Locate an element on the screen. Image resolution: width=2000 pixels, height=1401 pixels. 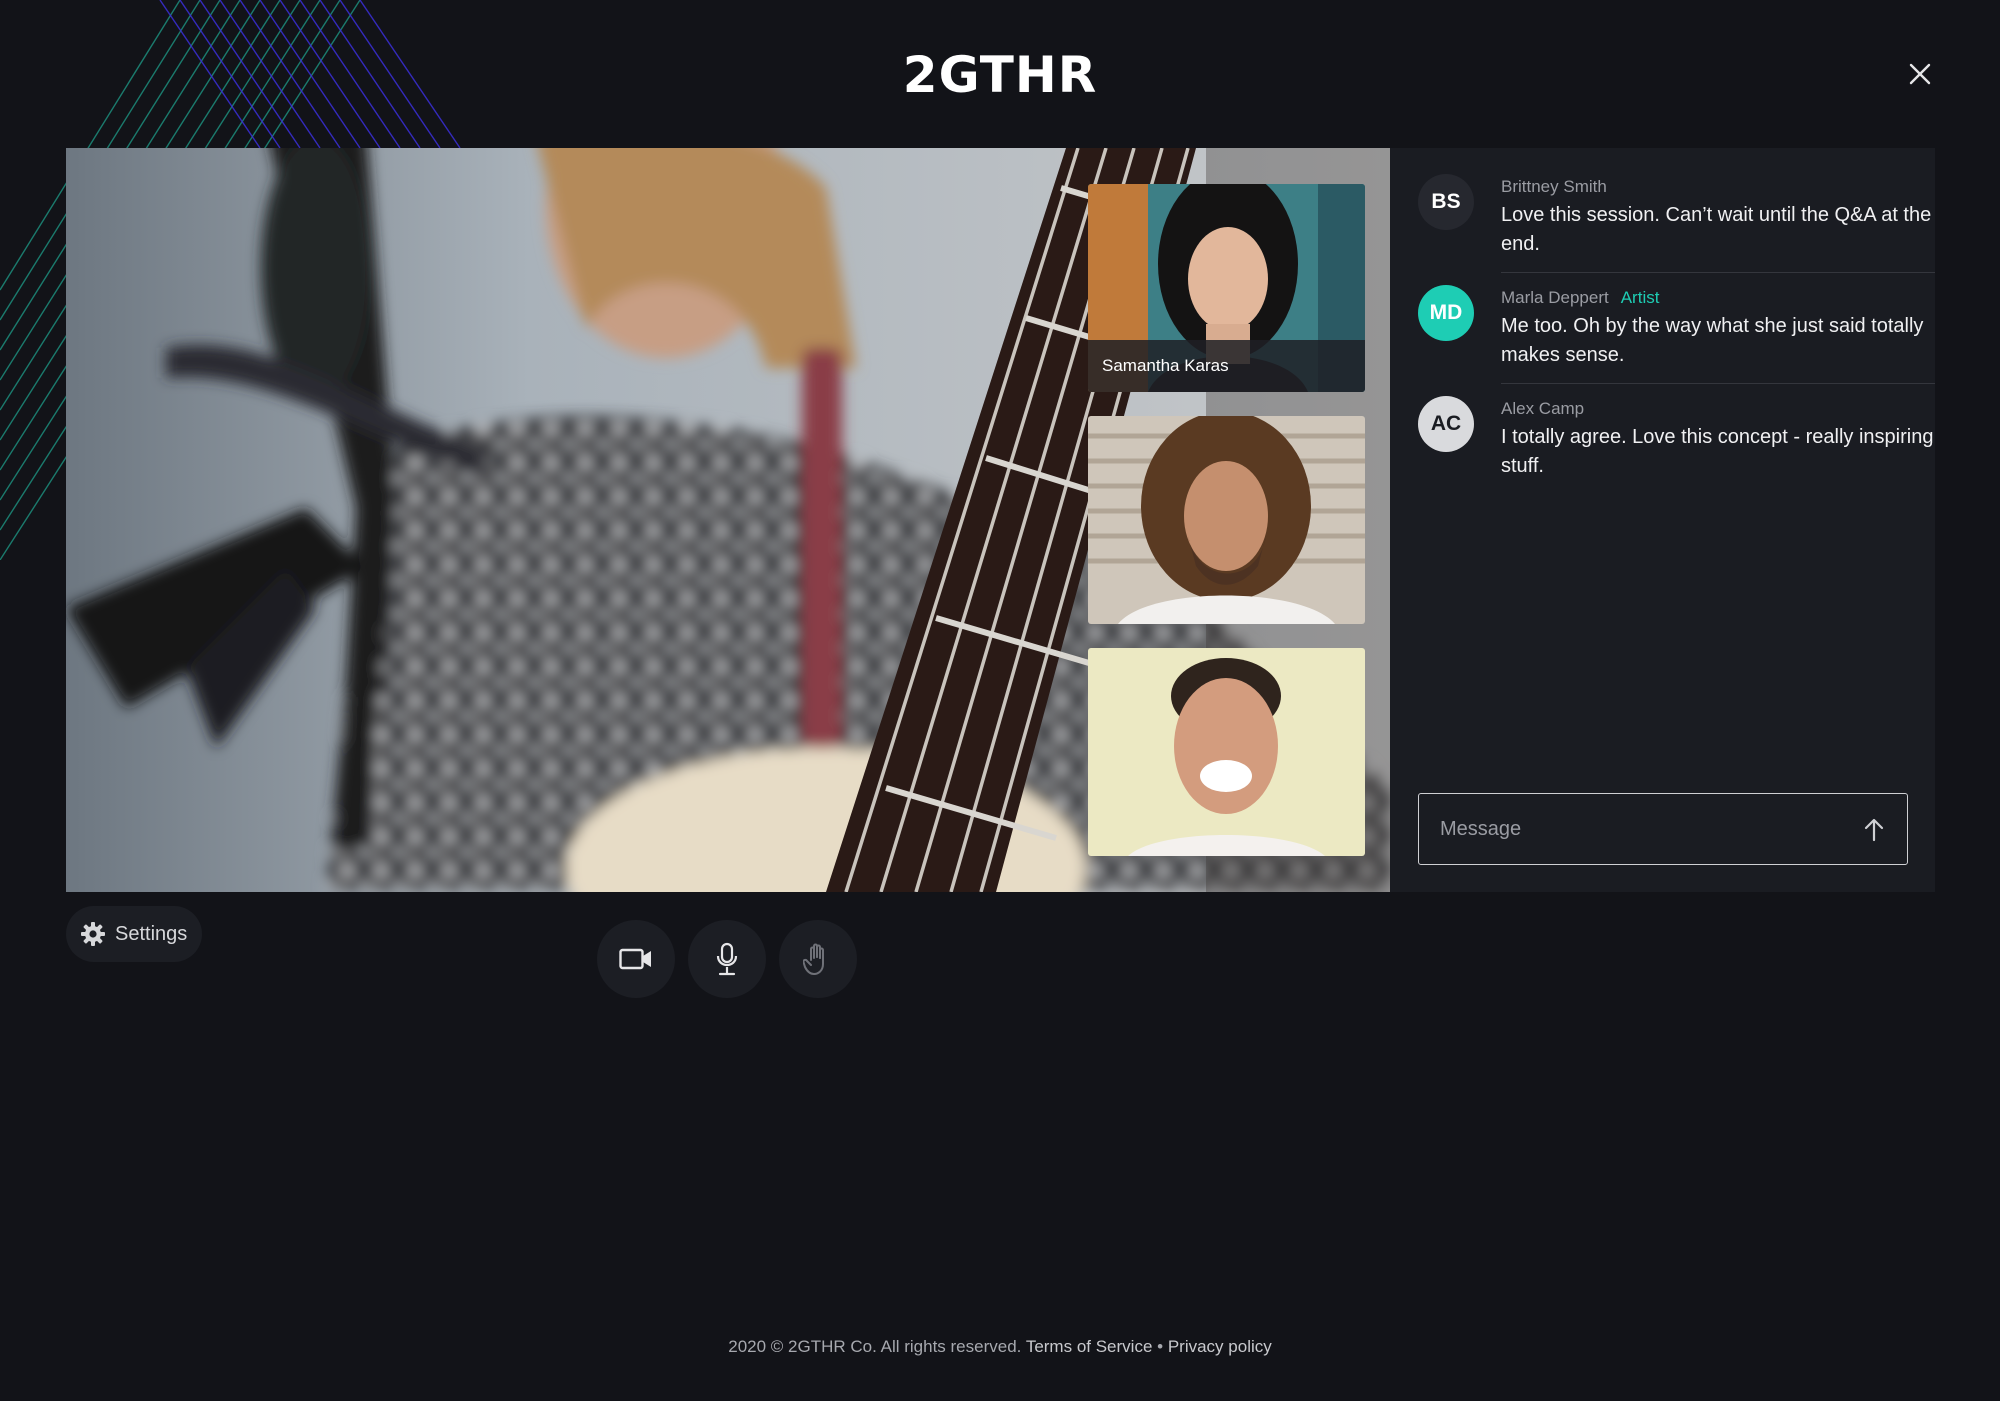
author-name: Brittney Smith is located at coordinates (1554, 186).